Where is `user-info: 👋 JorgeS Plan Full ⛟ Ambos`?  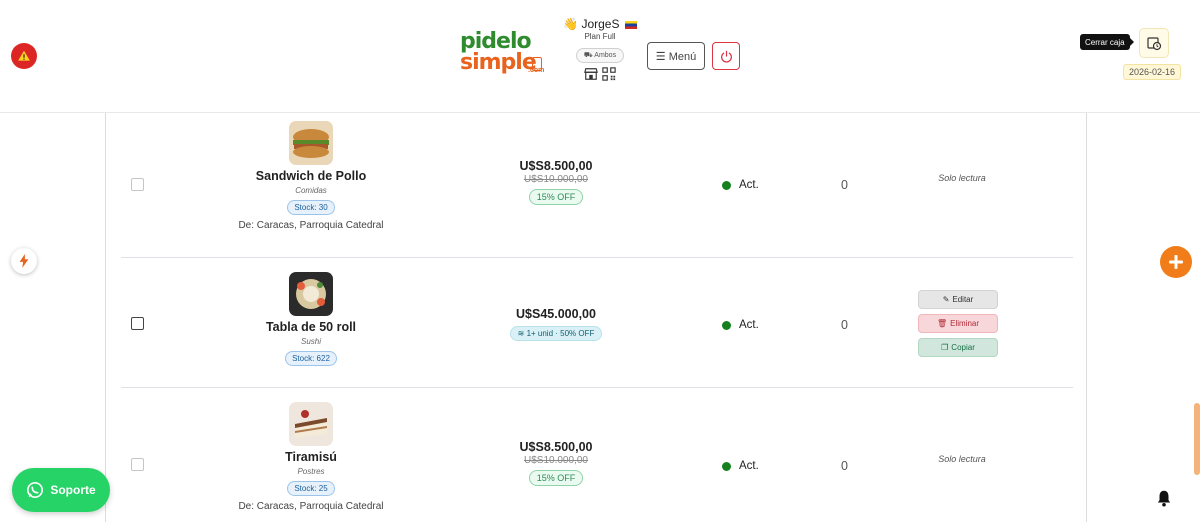
user-info: 👋 JorgeS Plan Full ⛟ Ambos is located at coordinates (600, 48).